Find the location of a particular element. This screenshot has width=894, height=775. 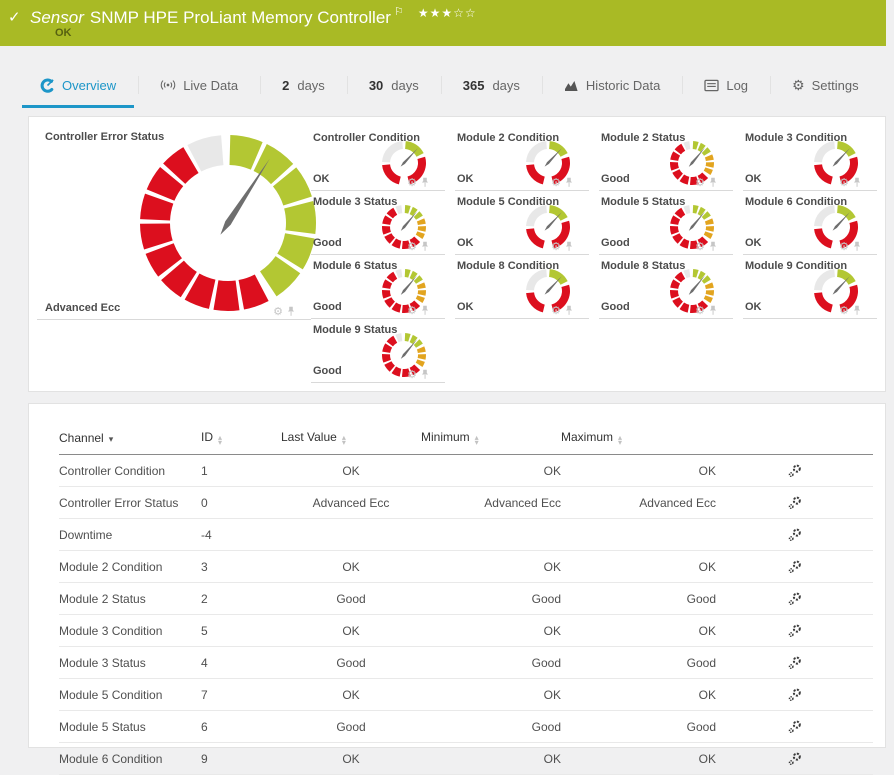

table-row: Downtime -4 is located at coordinates (466, 534).